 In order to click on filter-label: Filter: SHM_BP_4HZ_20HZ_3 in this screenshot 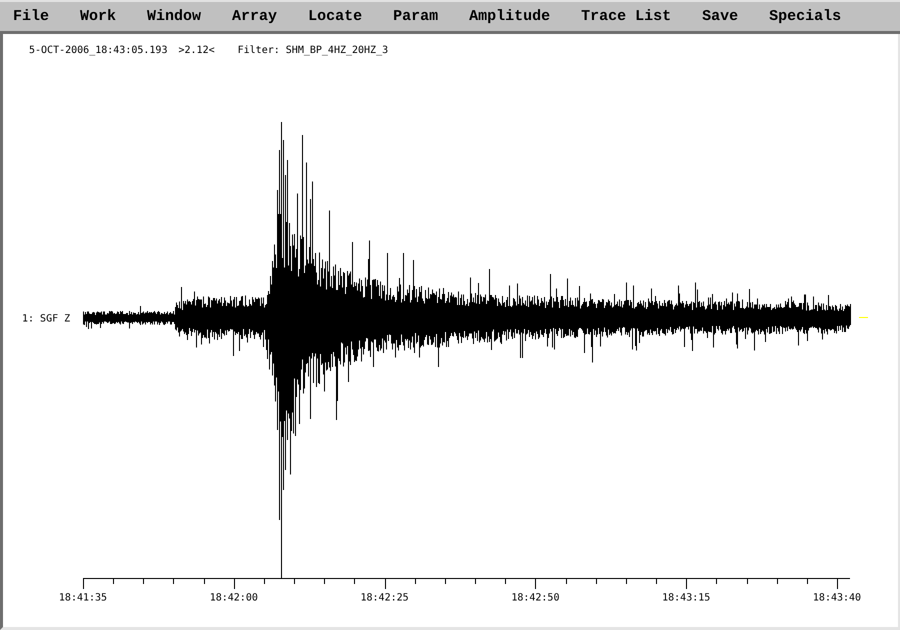, I will do `click(313, 51)`.